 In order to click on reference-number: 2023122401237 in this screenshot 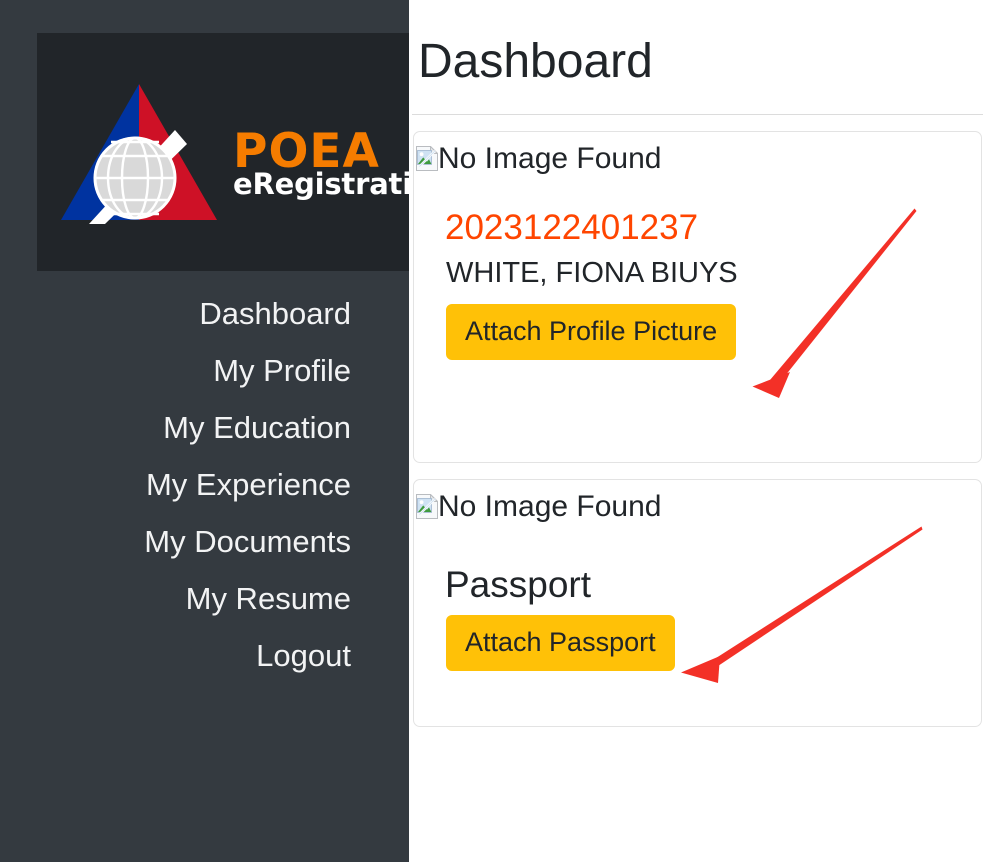, I will do `click(572, 227)`.